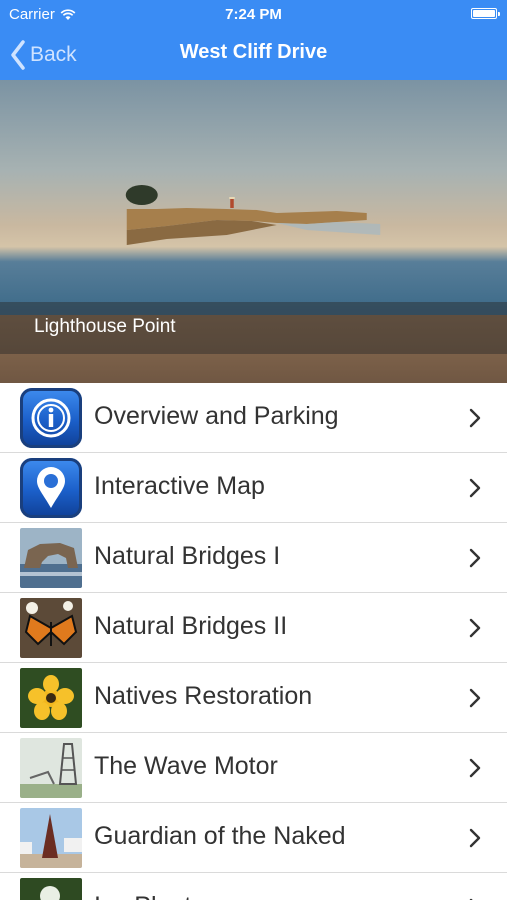  Describe the element at coordinates (51, 889) in the screenshot. I see `ice-plant-photo` at that location.